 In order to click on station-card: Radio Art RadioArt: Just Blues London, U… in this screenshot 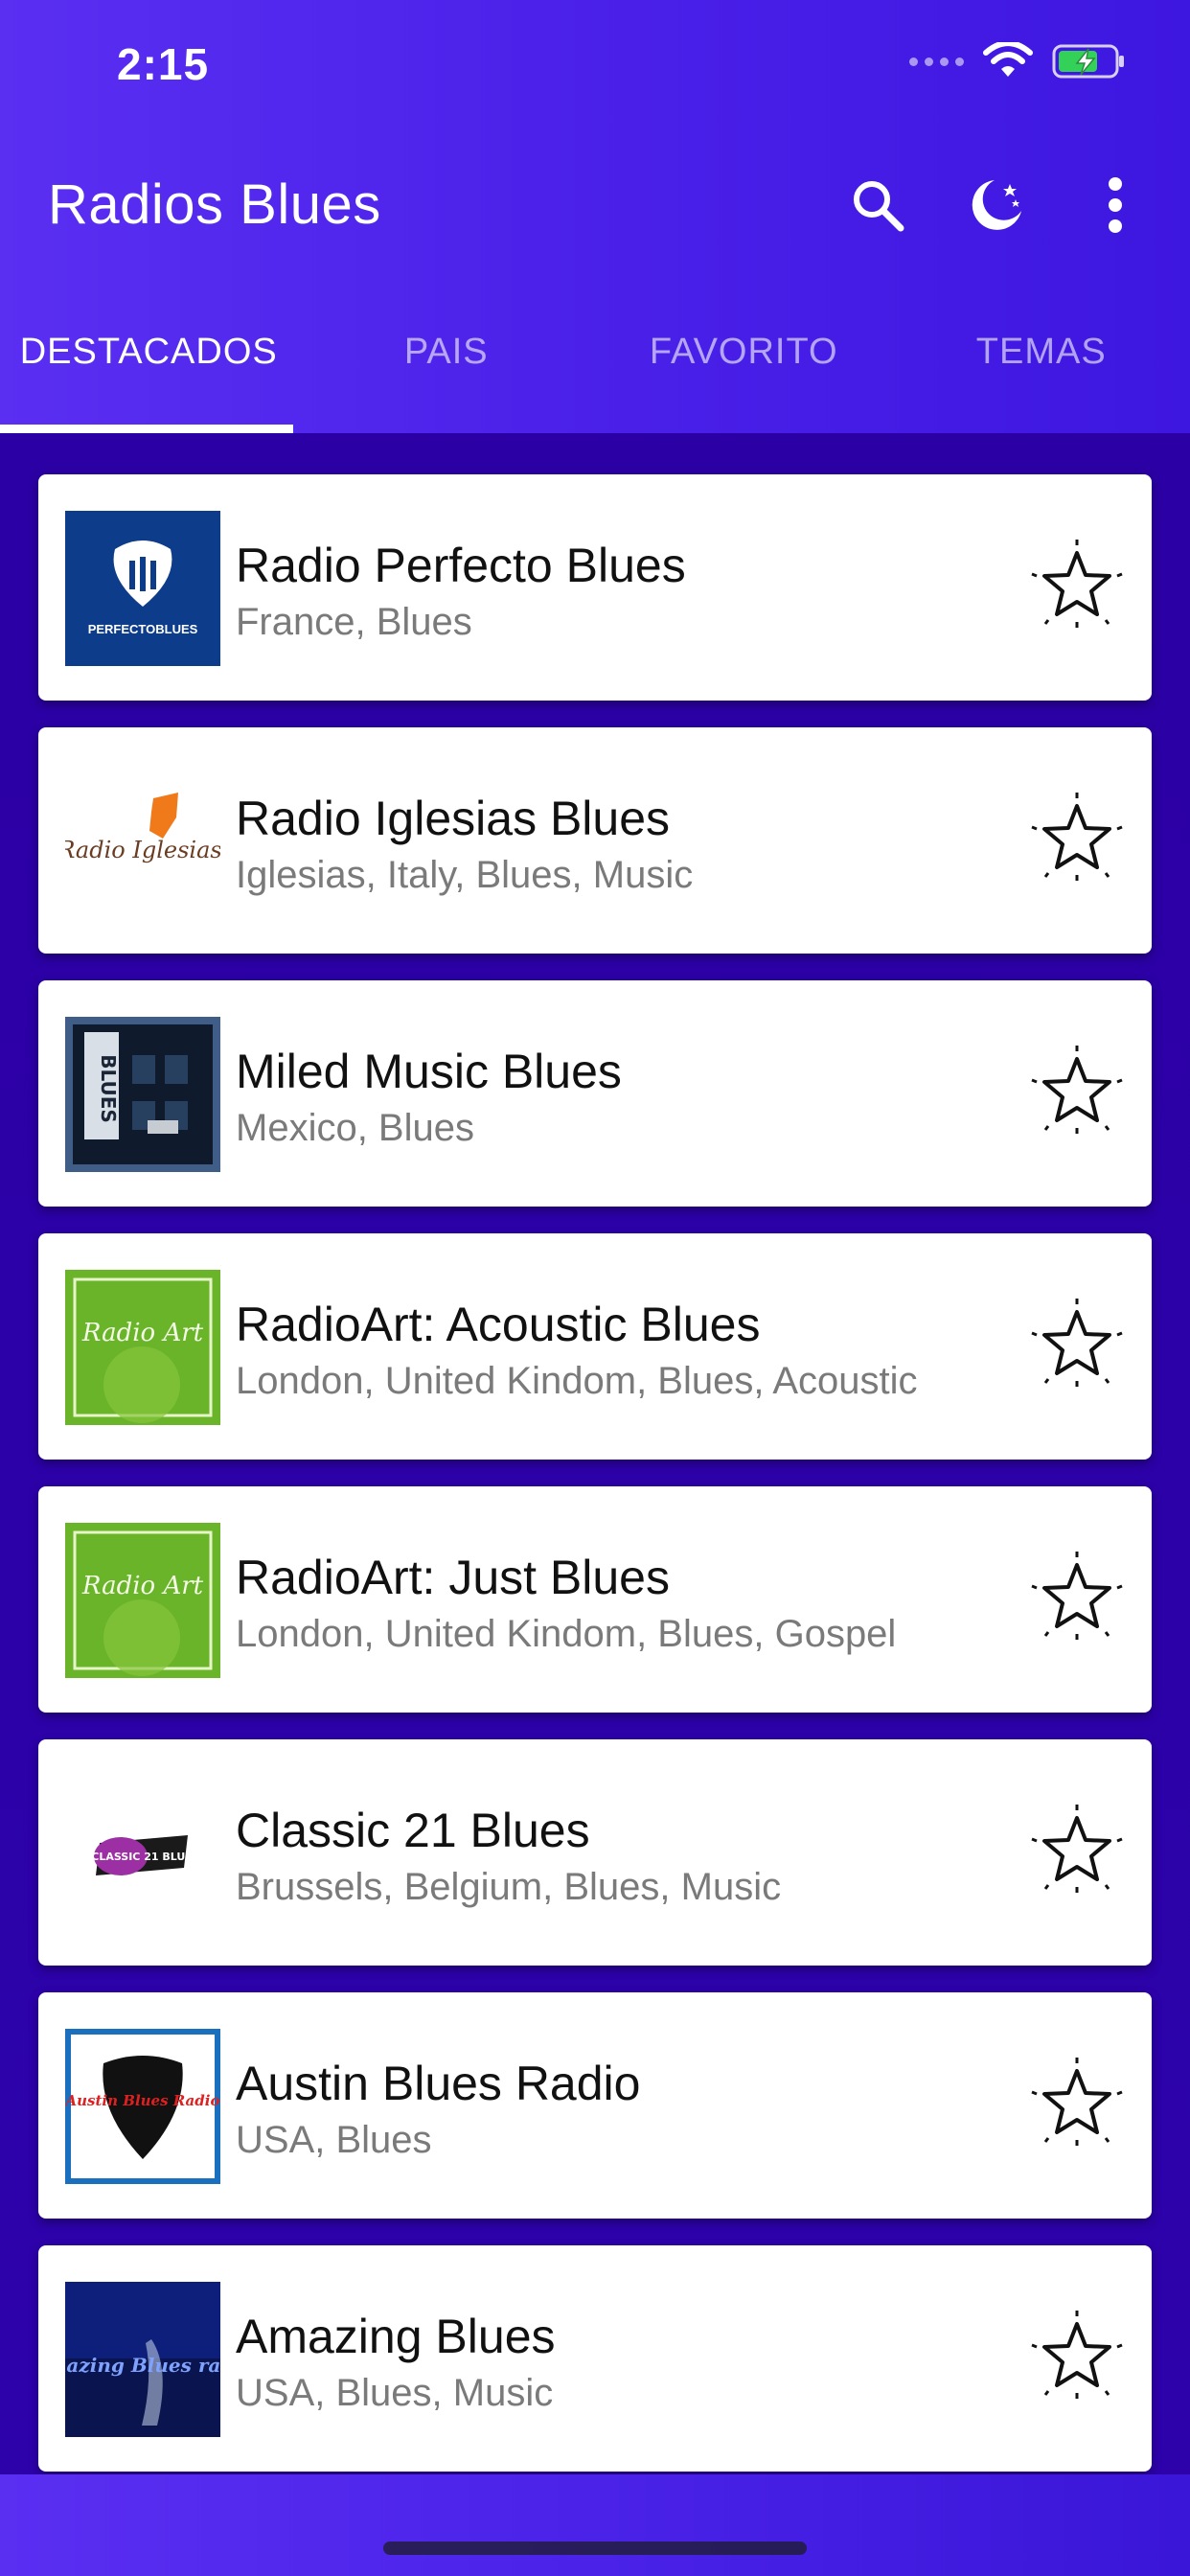, I will do `click(595, 1599)`.